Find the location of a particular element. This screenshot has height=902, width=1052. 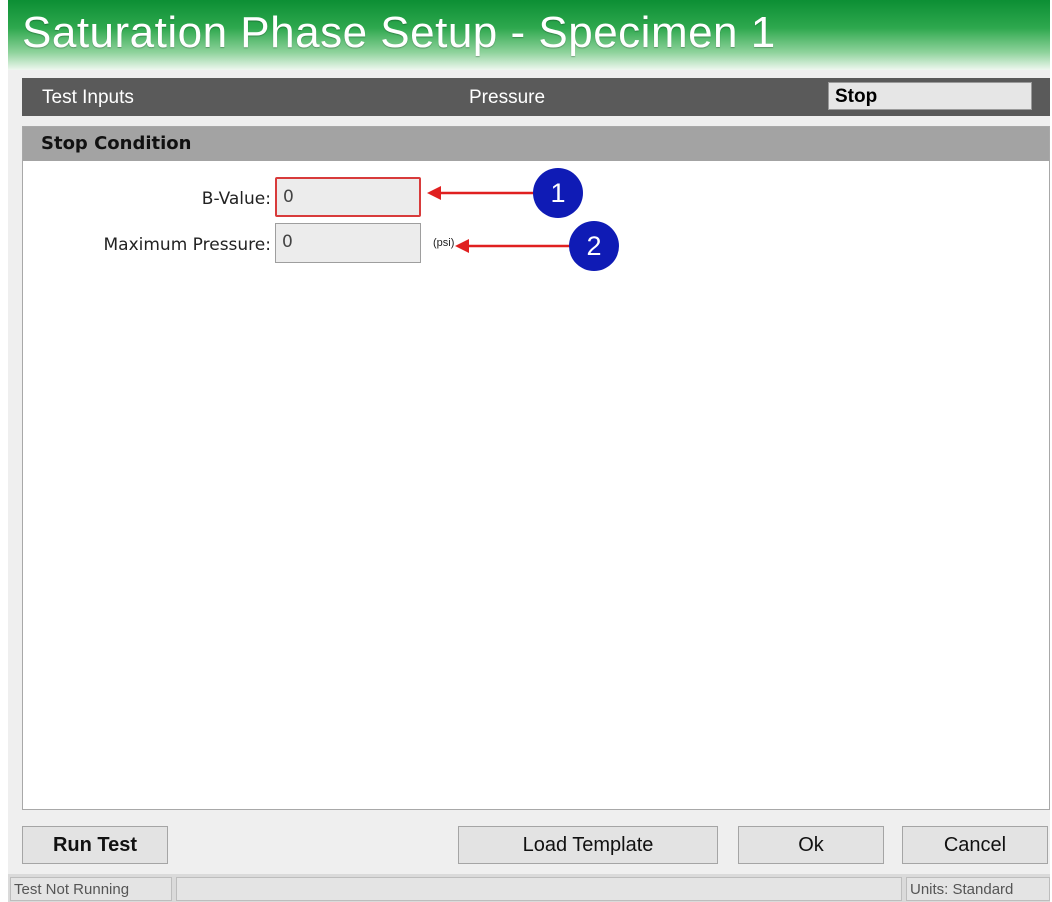

load-template-button: Load Template is located at coordinates (588, 845).